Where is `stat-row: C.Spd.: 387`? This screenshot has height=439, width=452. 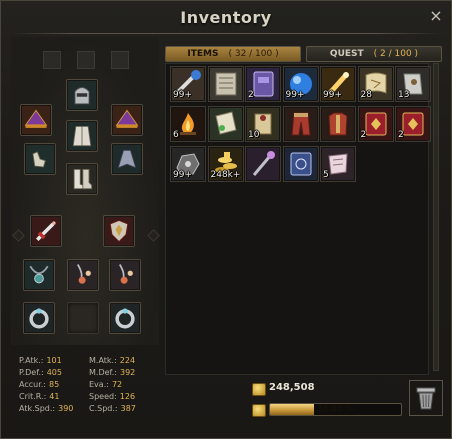
stat-row: C.Spd.: 387 is located at coordinates (112, 409).